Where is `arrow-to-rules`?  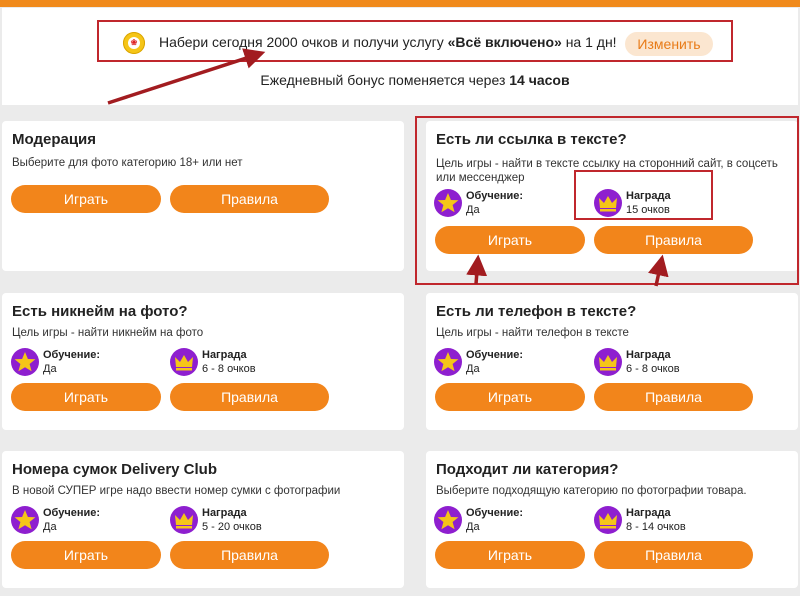 arrow-to-rules is located at coordinates (658, 270).